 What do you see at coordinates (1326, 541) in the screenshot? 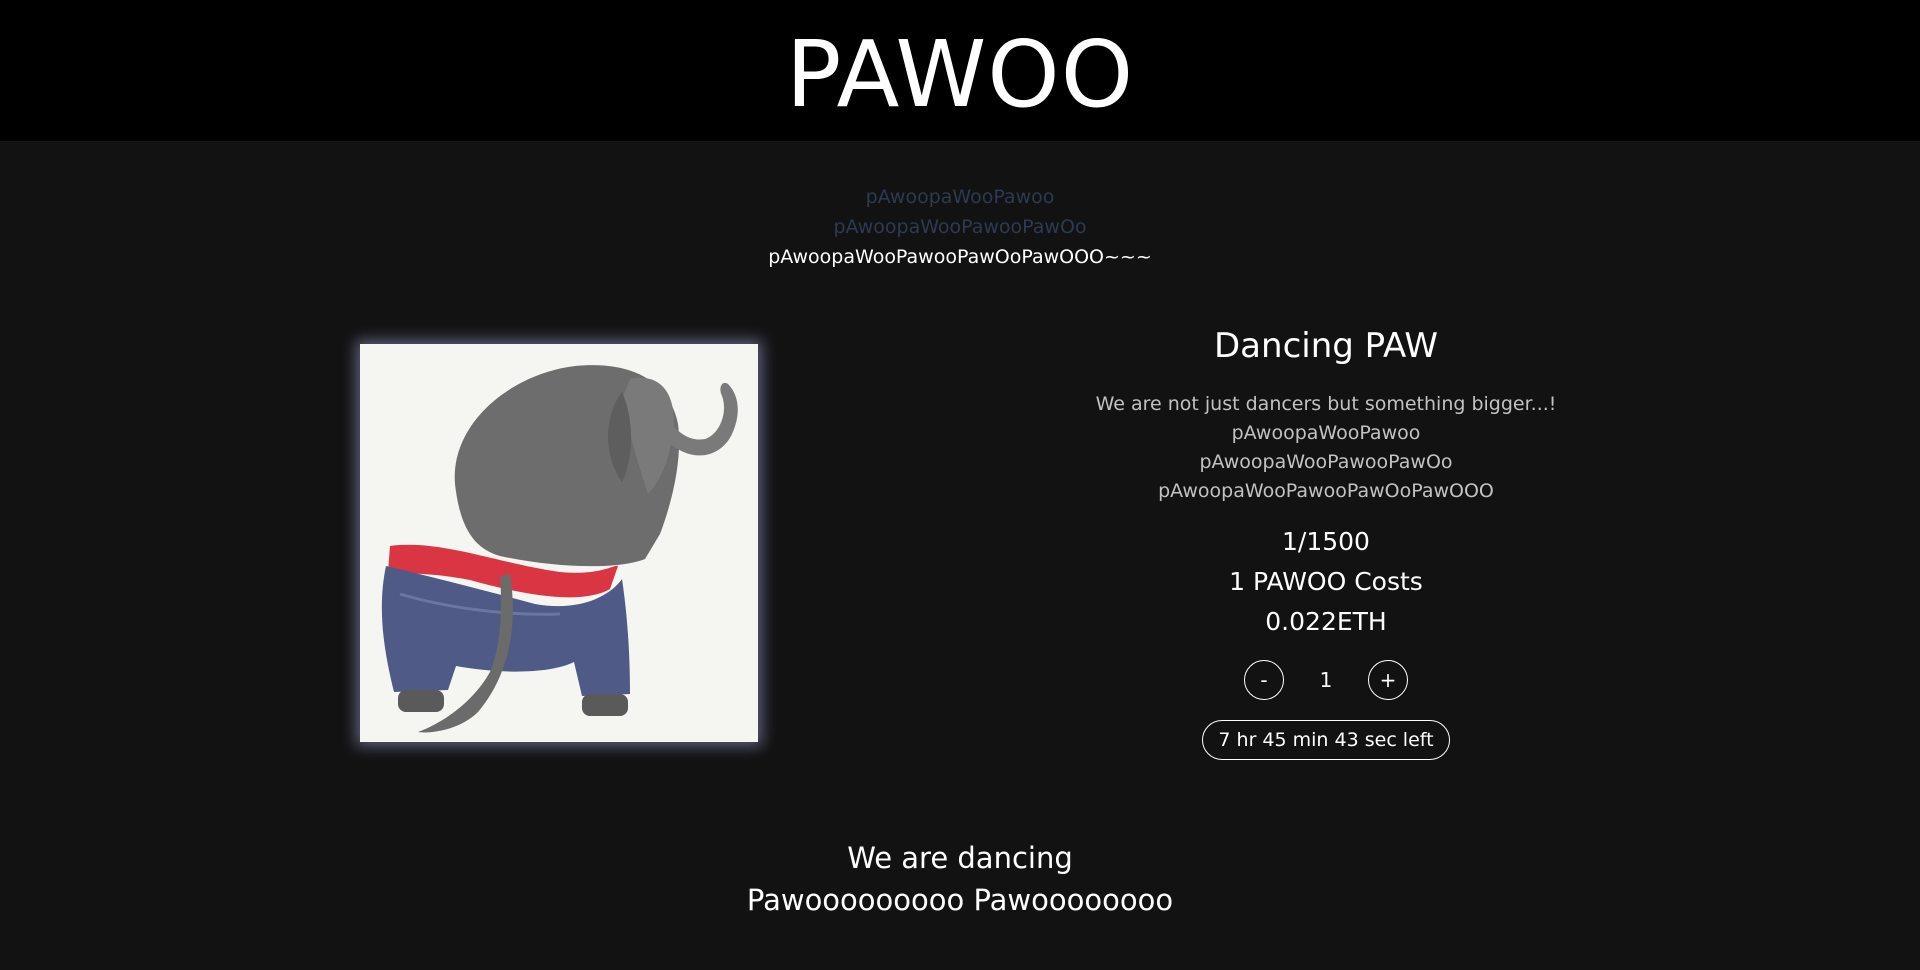
I see `supply-counter: 1/1500` at bounding box center [1326, 541].